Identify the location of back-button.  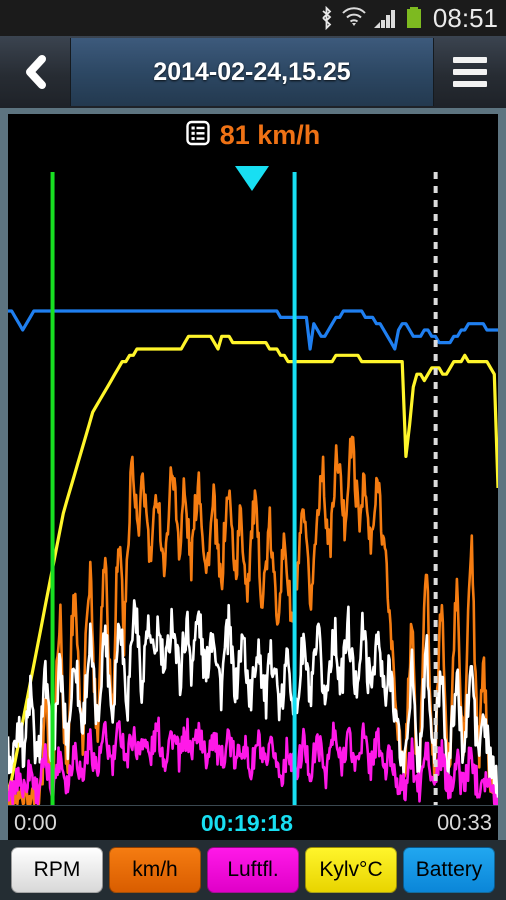
(35, 72).